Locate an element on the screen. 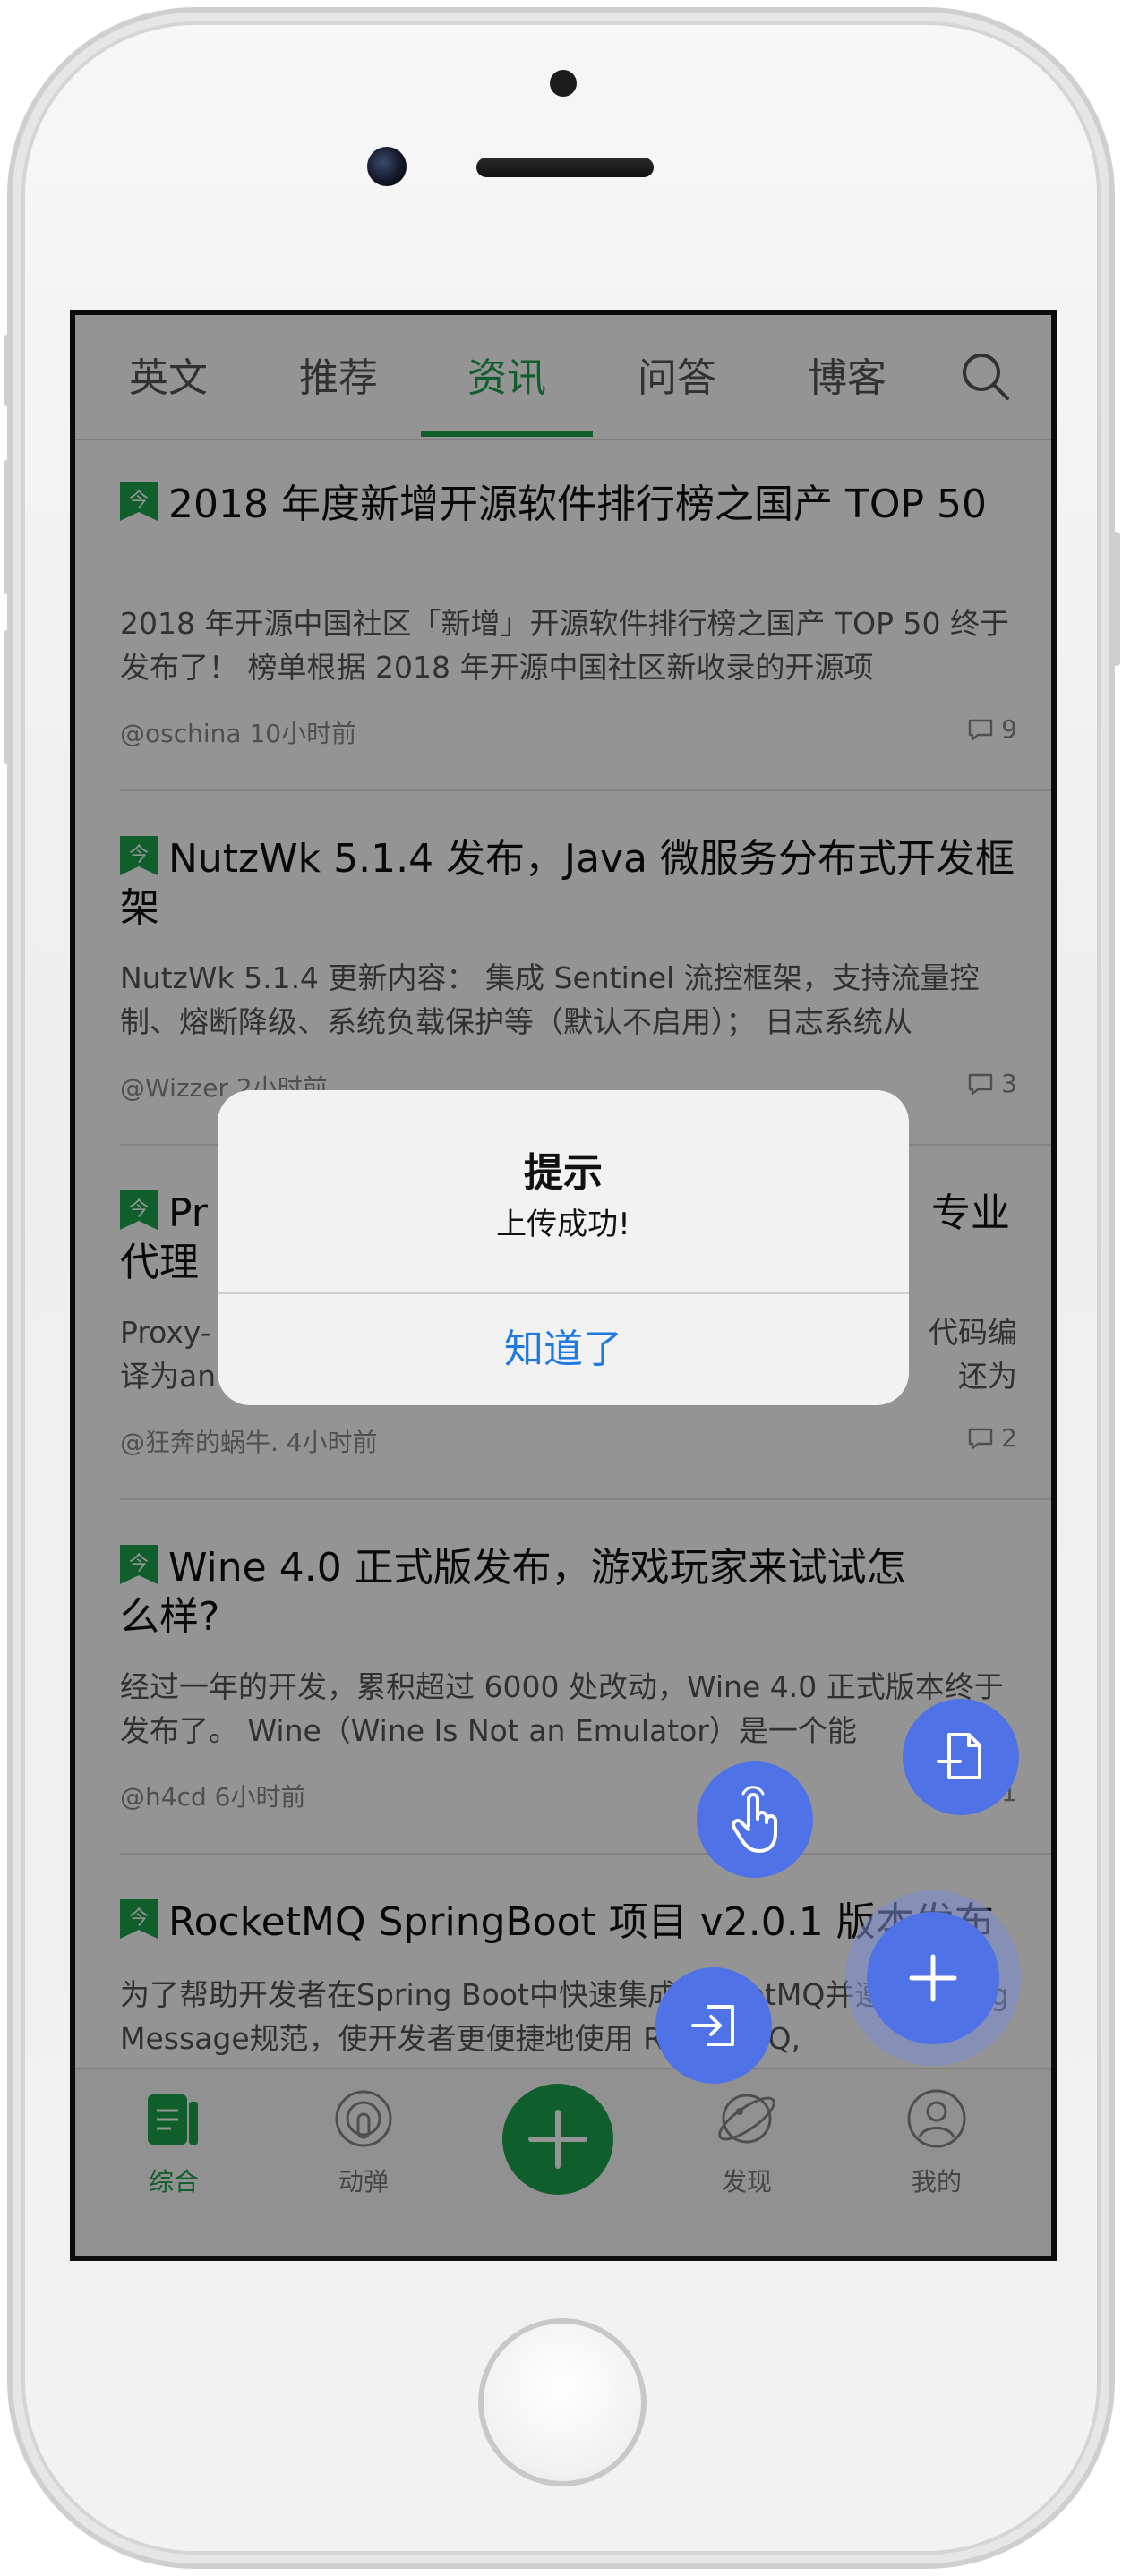 This screenshot has height=2576, width=1122. upload-file-fab is located at coordinates (961, 1757).